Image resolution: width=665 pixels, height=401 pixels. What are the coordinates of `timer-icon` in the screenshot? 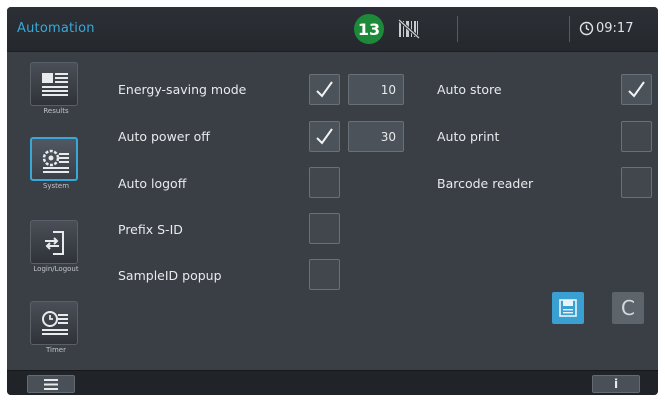 It's located at (55, 323).